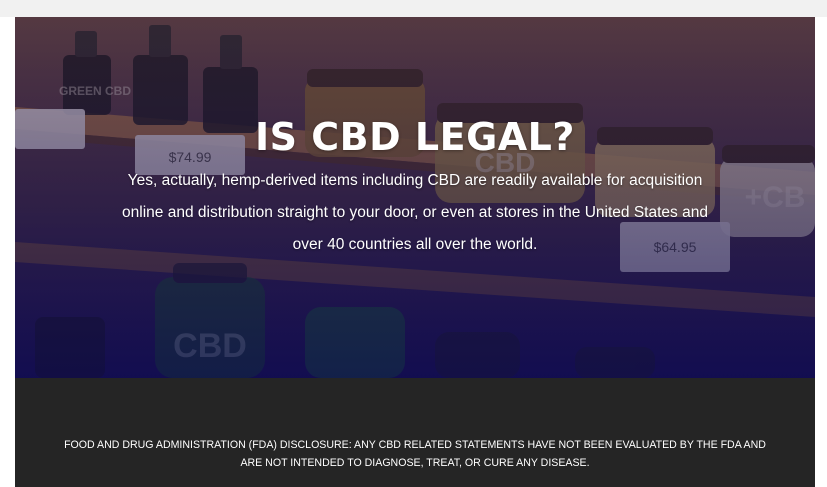 The width and height of the screenshot is (827, 487). I want to click on hero-title: IS CBD LEGAL?, so click(415, 137).